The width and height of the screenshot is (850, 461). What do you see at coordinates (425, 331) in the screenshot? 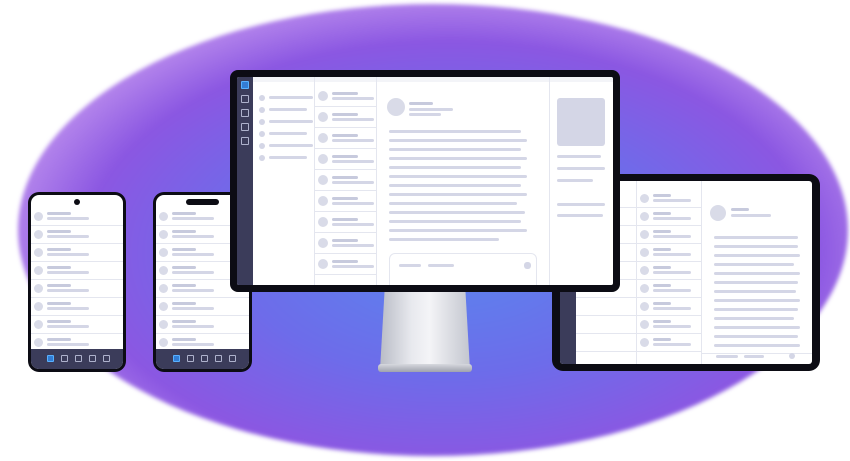
I see `monitor-stand` at bounding box center [425, 331].